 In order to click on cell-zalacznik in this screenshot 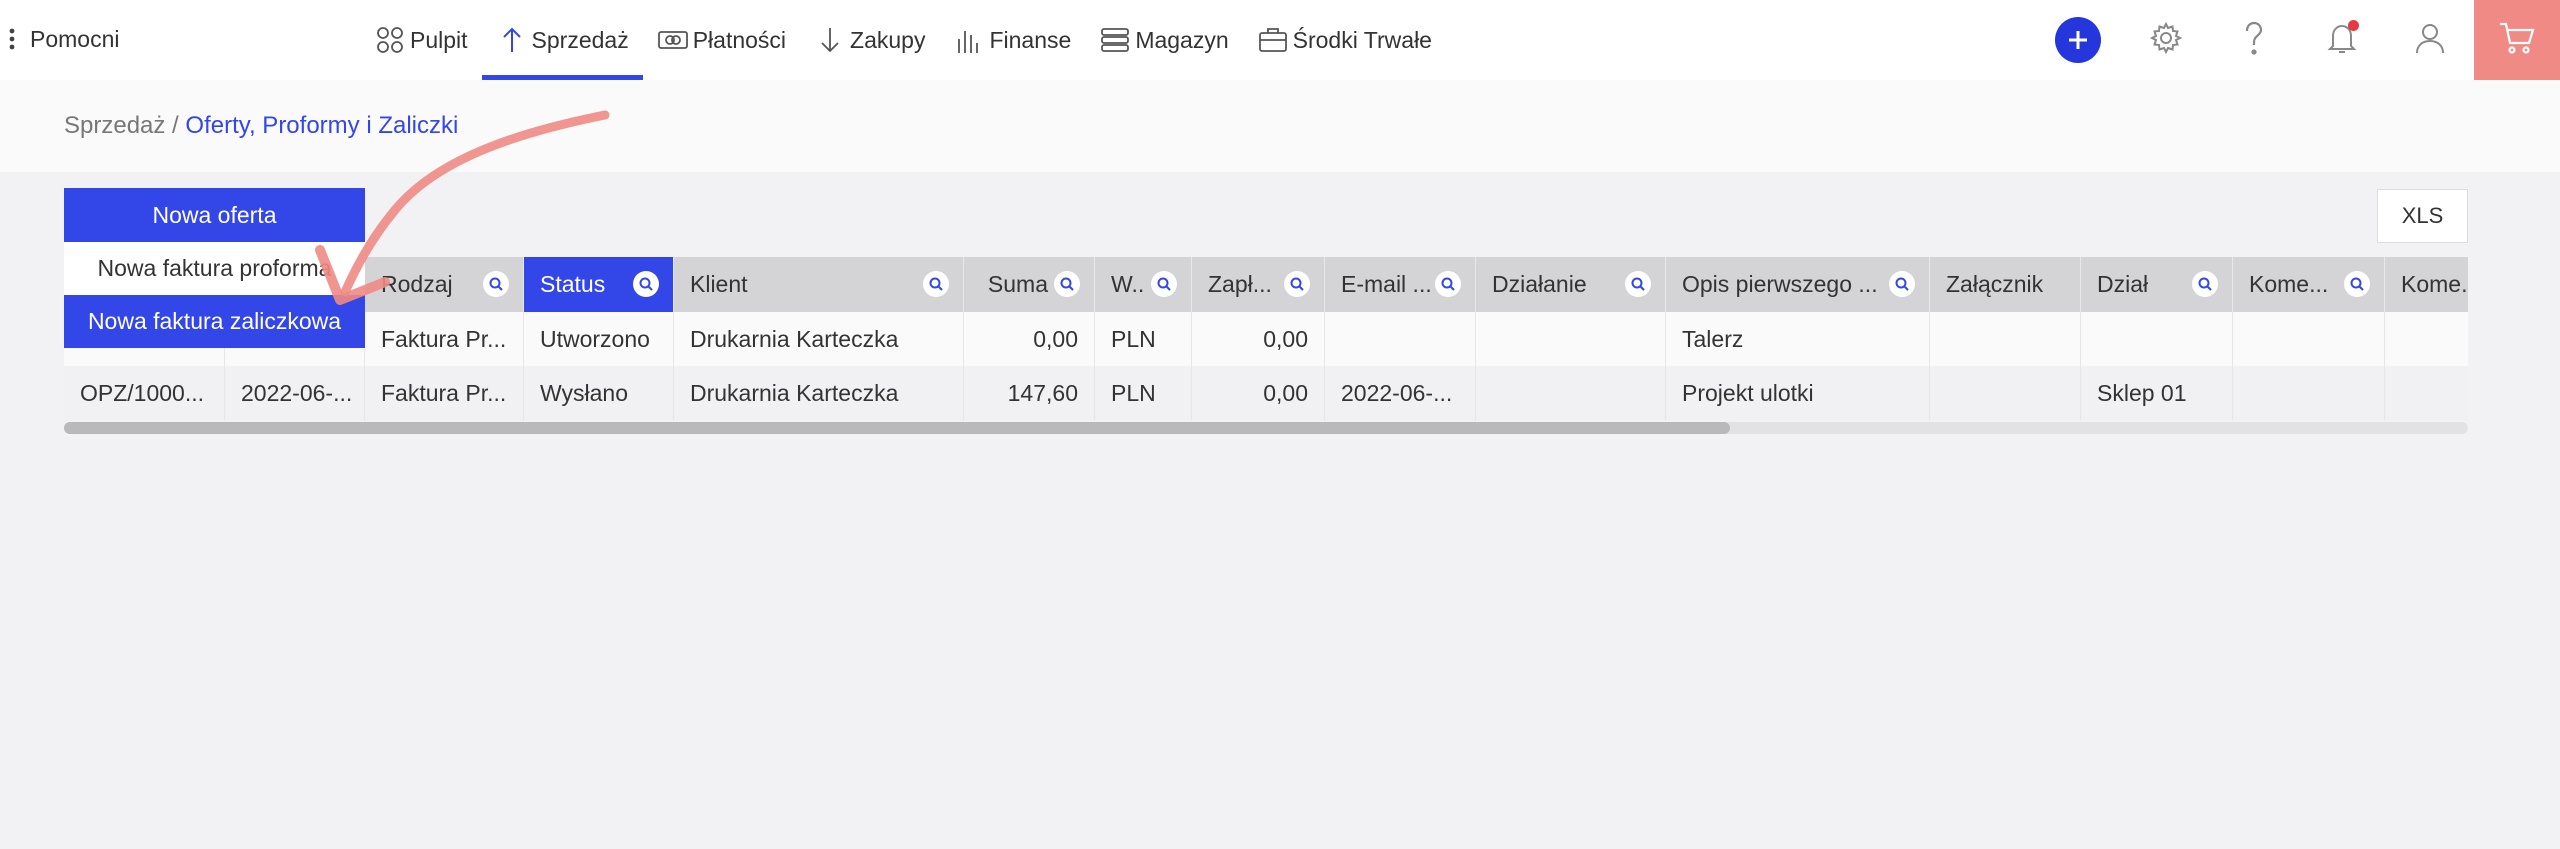, I will do `click(2005, 393)`.